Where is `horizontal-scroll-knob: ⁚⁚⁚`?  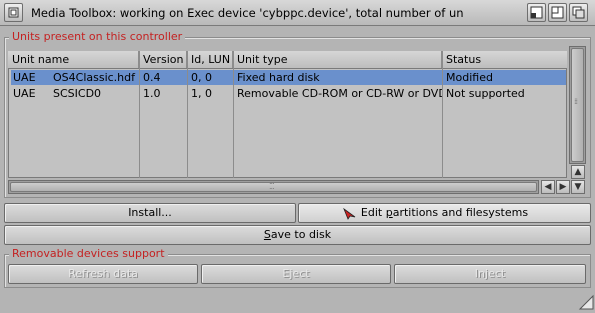 horizontal-scroll-knob: ⁚⁚⁚ is located at coordinates (273, 187).